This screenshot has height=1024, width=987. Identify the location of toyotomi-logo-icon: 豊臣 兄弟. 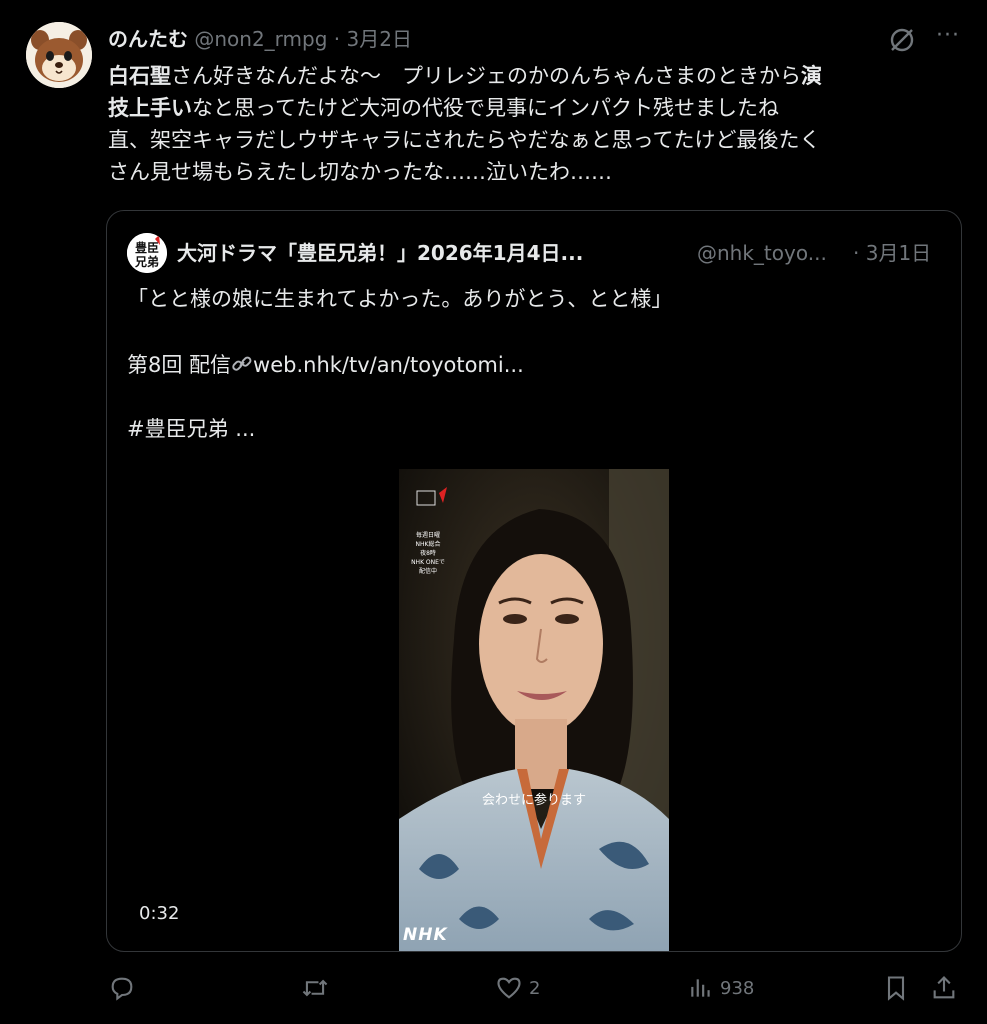
(147, 253).